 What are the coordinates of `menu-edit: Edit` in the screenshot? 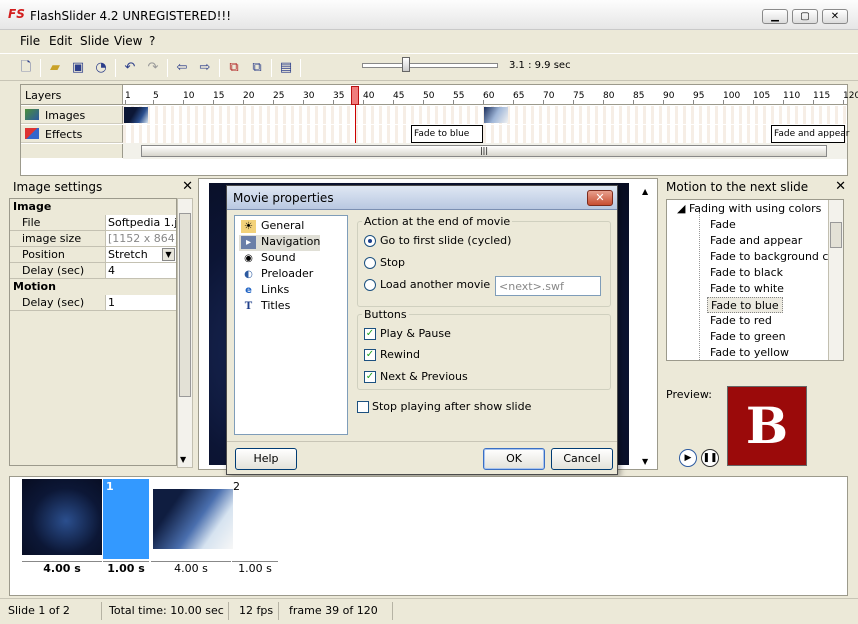 It's located at (60, 41).